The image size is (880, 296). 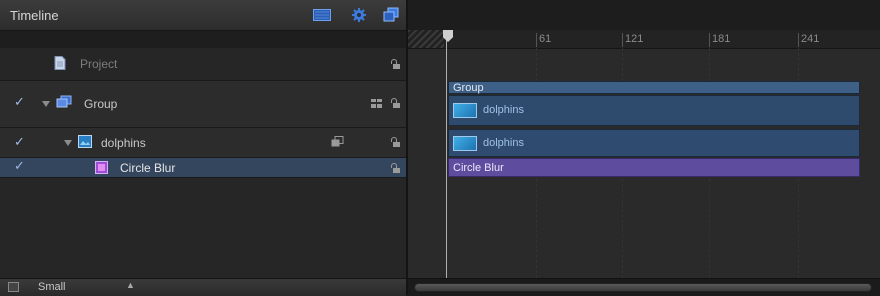 I want to click on clone-icon, so click(x=337, y=143).